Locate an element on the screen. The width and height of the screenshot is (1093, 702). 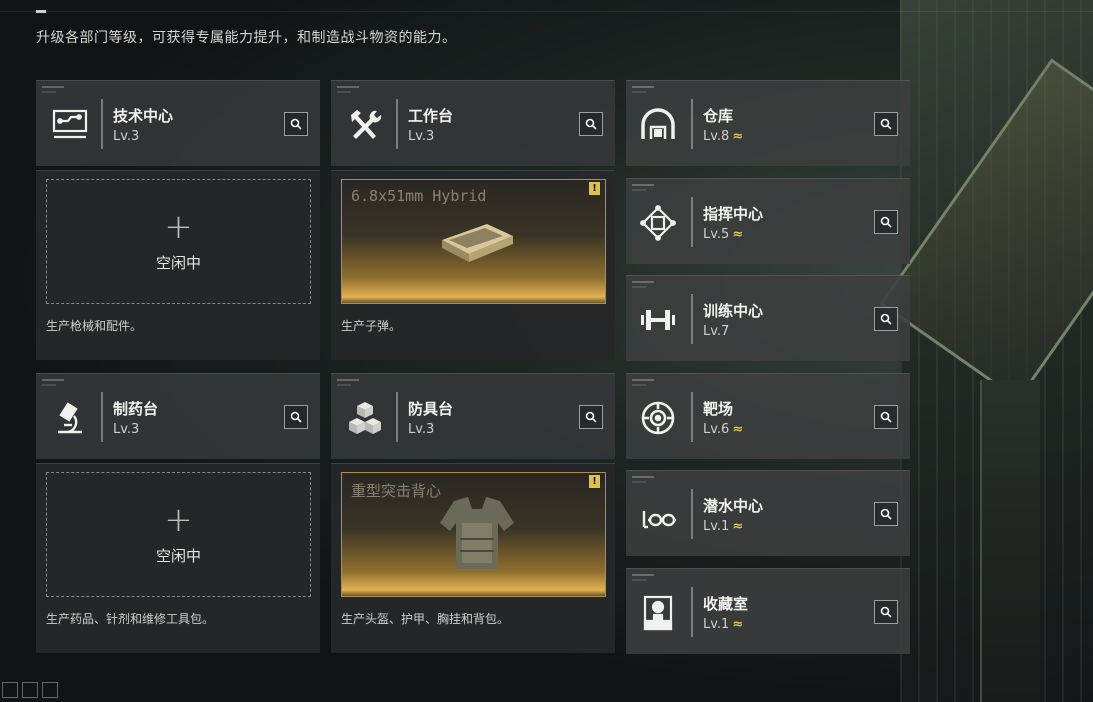
workbench-card: 工作台 Lv.3 is located at coordinates (473, 123).